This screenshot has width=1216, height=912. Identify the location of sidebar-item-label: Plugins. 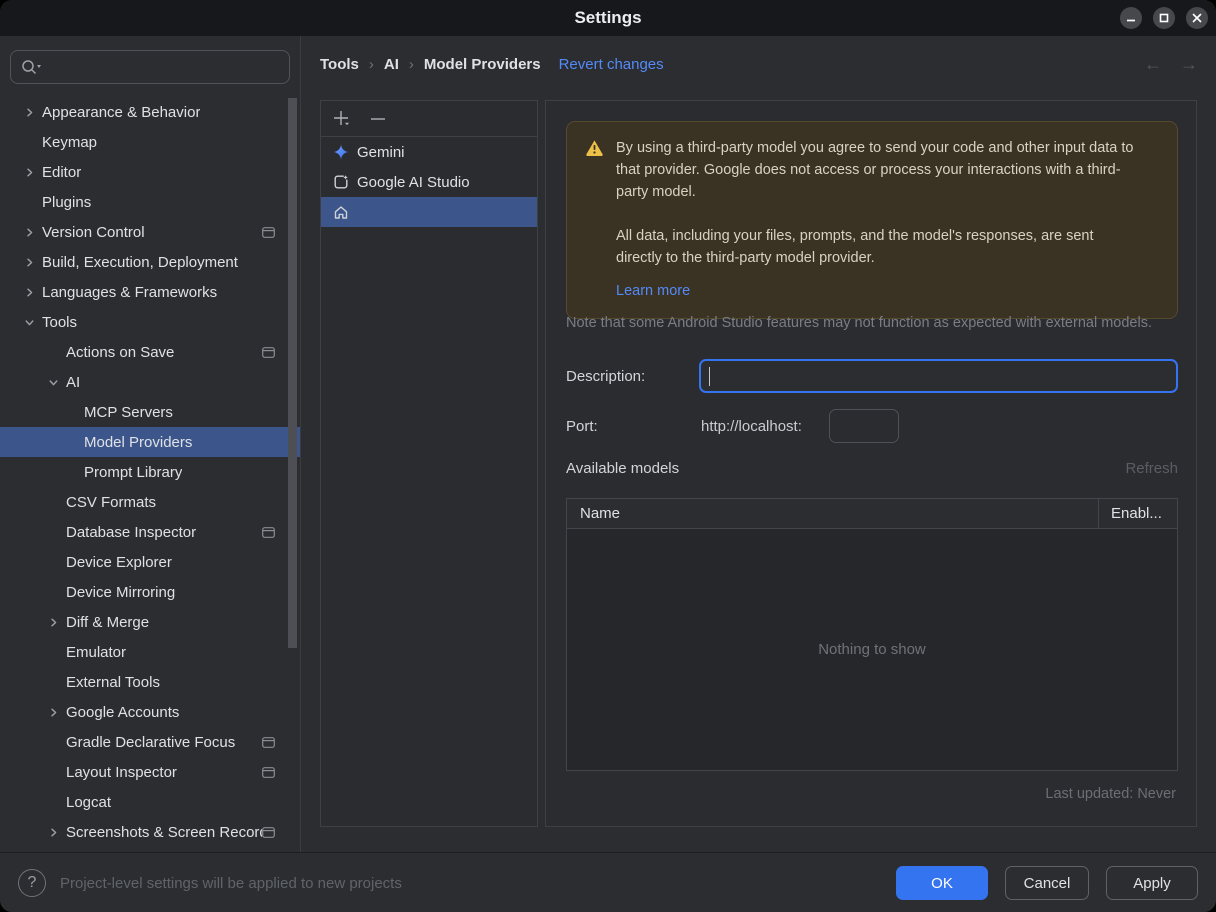
(67, 202).